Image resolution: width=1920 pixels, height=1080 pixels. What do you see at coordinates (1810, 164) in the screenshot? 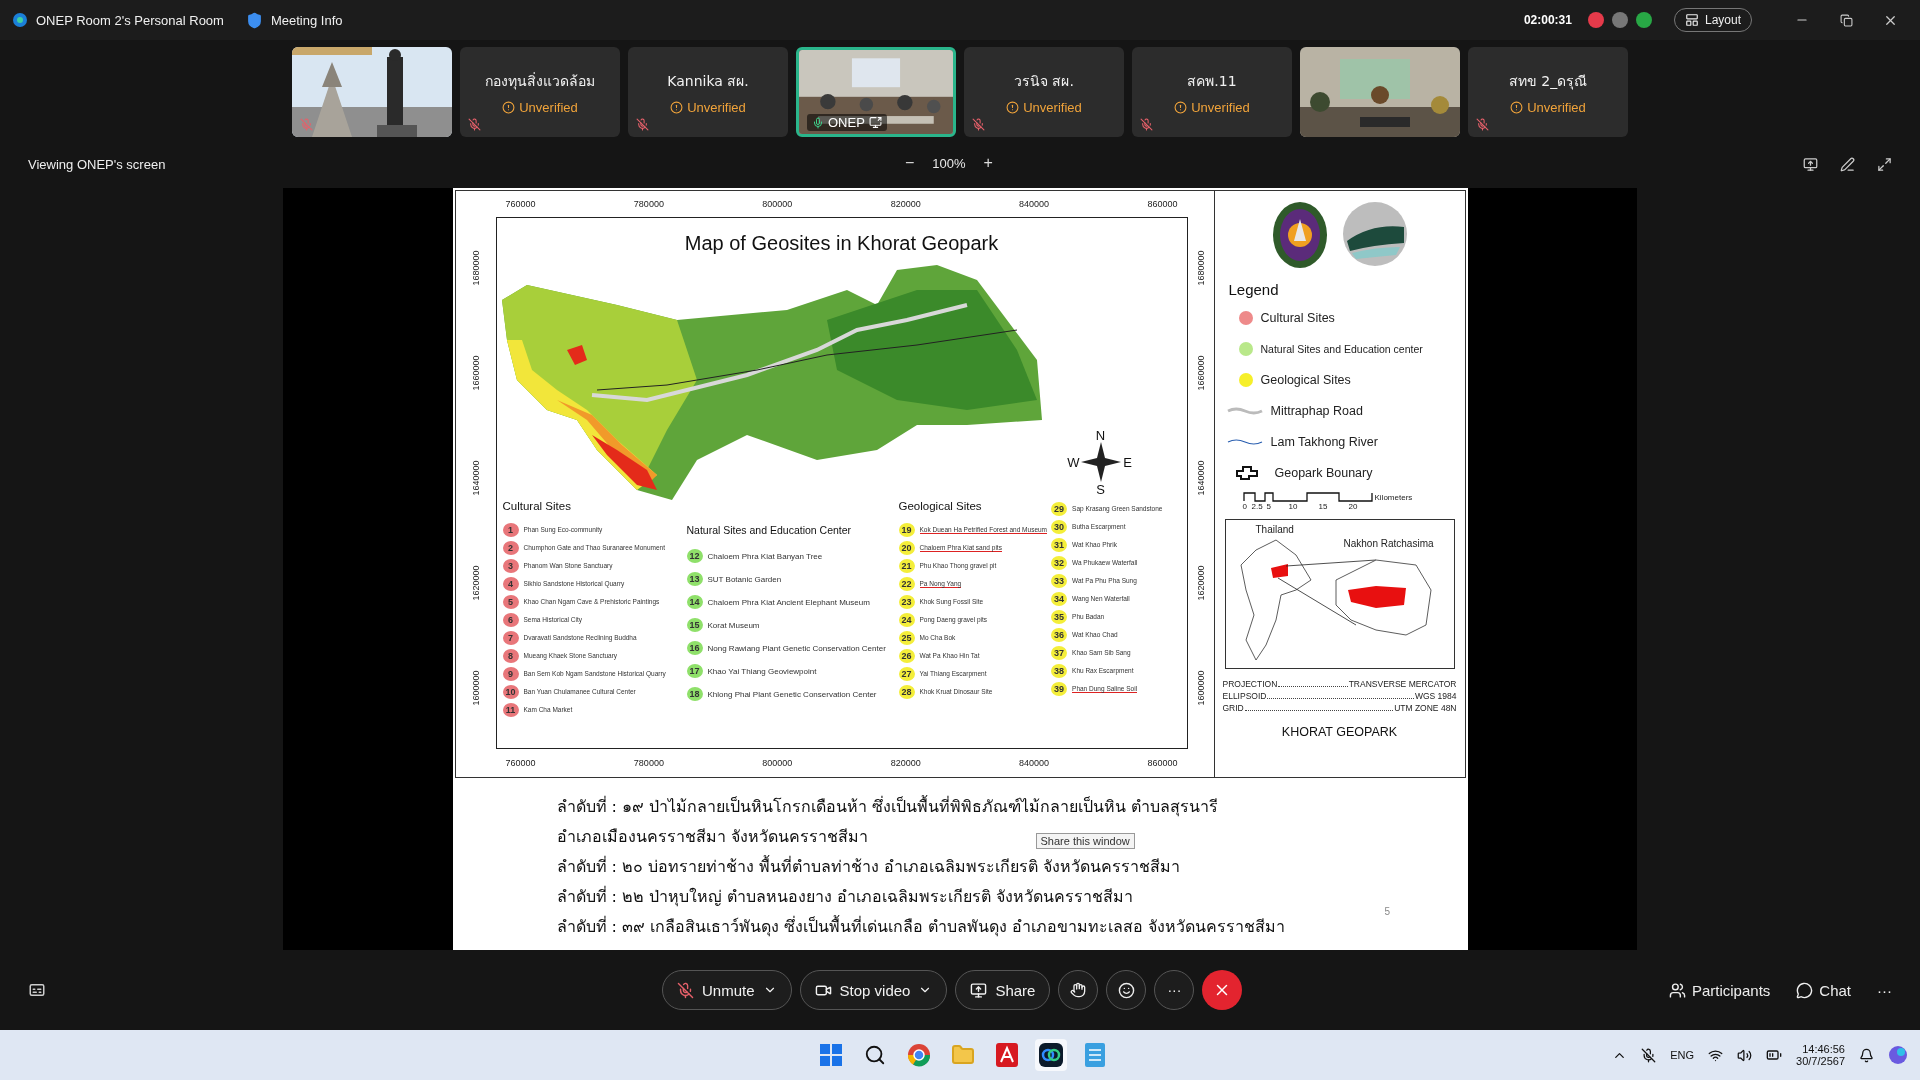
I see `screen-icon` at bounding box center [1810, 164].